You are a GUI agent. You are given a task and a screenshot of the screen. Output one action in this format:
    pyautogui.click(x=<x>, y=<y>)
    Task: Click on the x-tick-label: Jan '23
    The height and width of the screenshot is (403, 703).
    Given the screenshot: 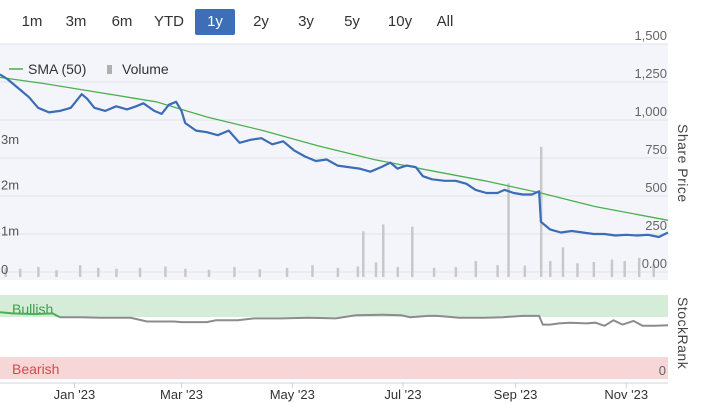 What is the action you would take?
    pyautogui.click(x=75, y=394)
    